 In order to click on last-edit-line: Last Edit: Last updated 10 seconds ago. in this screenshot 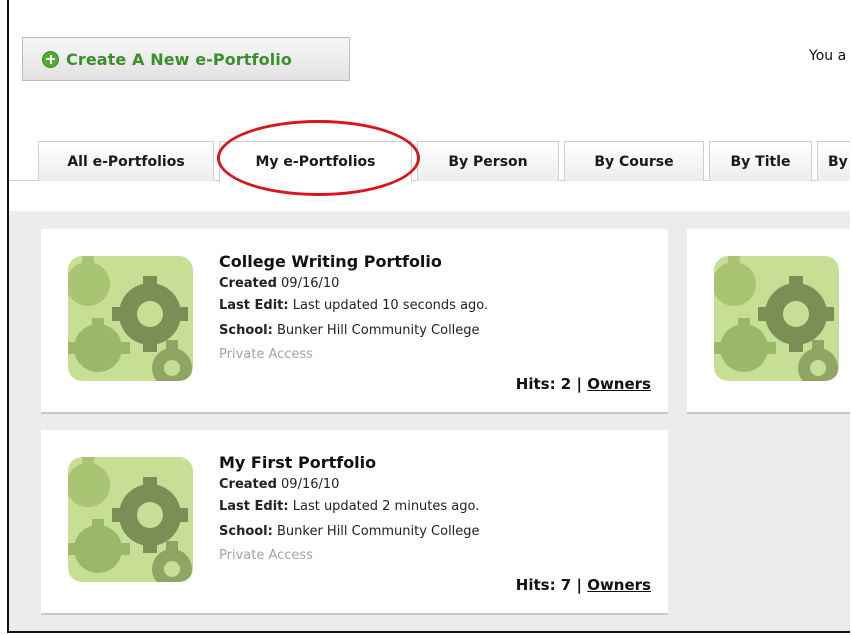, I will do `click(353, 305)`.